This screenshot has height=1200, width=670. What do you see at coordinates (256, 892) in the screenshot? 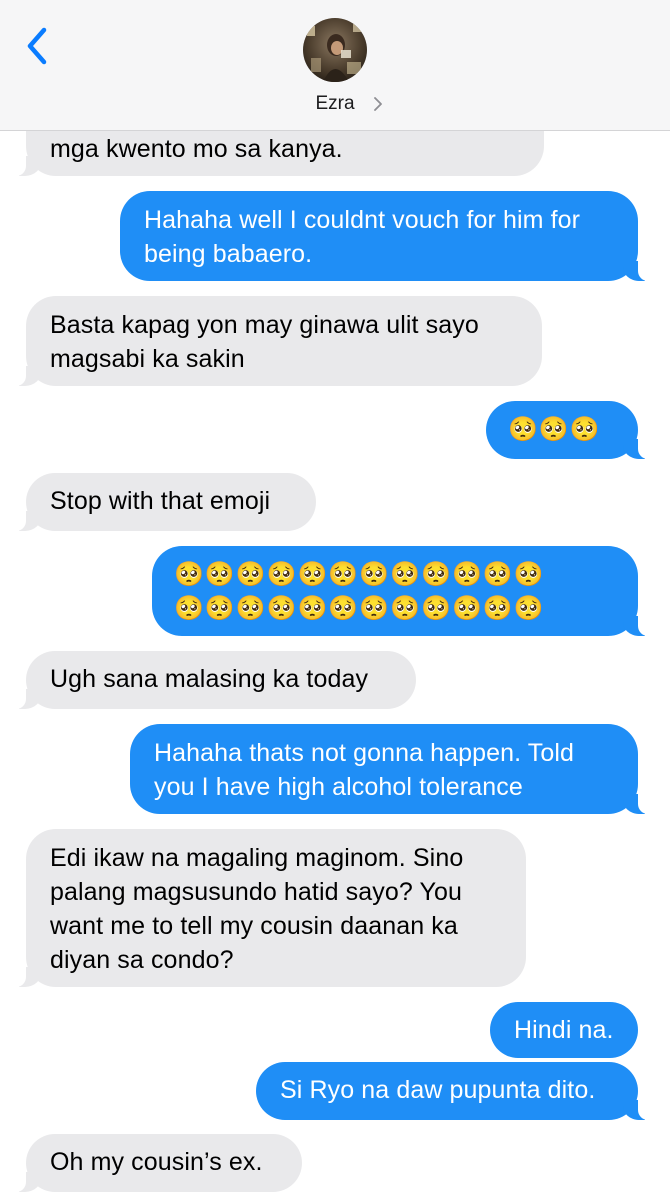
I see `message-line: palang magsusundo hatid sayo? You` at bounding box center [256, 892].